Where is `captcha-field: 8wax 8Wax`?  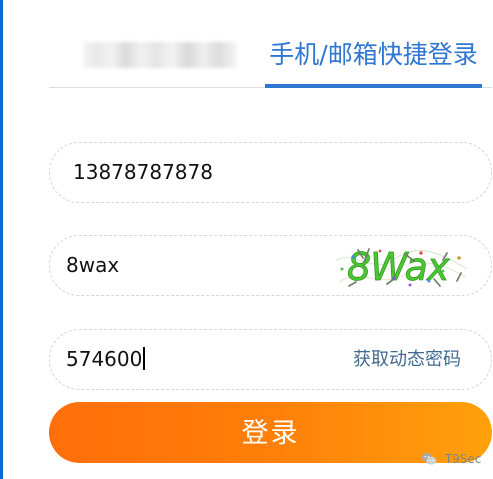 captcha-field: 8wax 8Wax is located at coordinates (270, 265).